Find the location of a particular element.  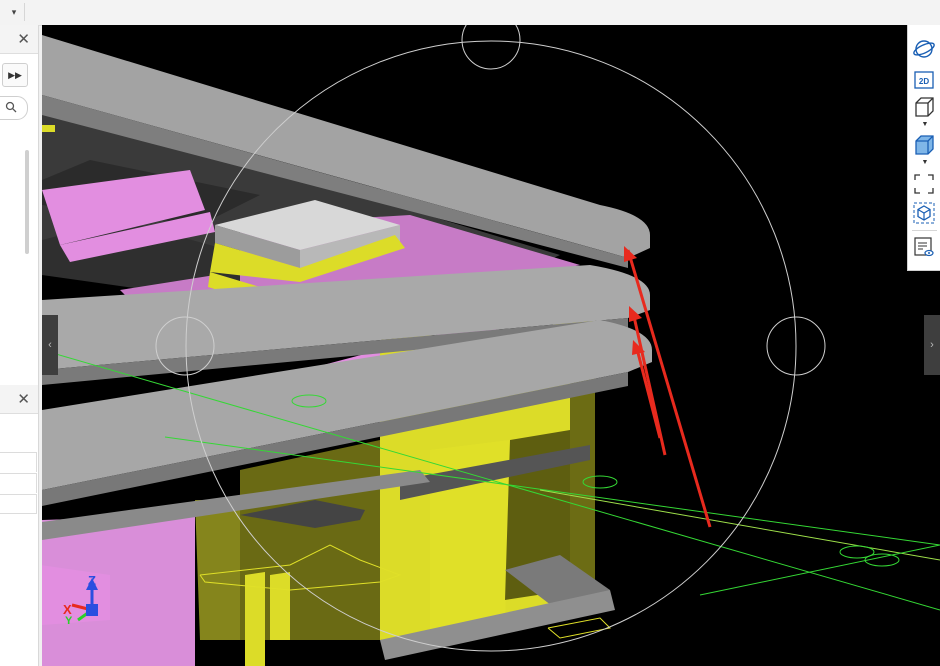

top-toolbar: ▾ is located at coordinates (470, 13).